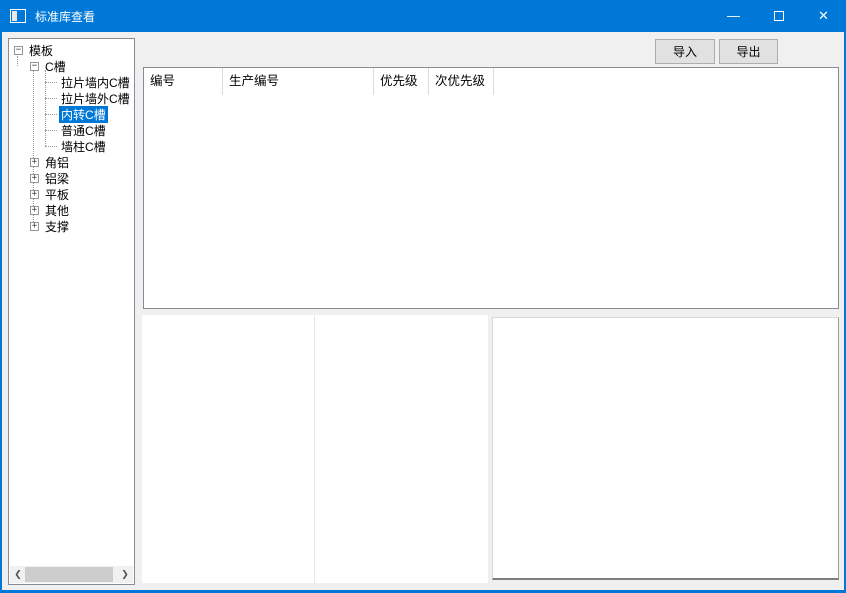 This screenshot has width=846, height=593. I want to click on tree-item-label: 普通C槽, so click(83, 130).